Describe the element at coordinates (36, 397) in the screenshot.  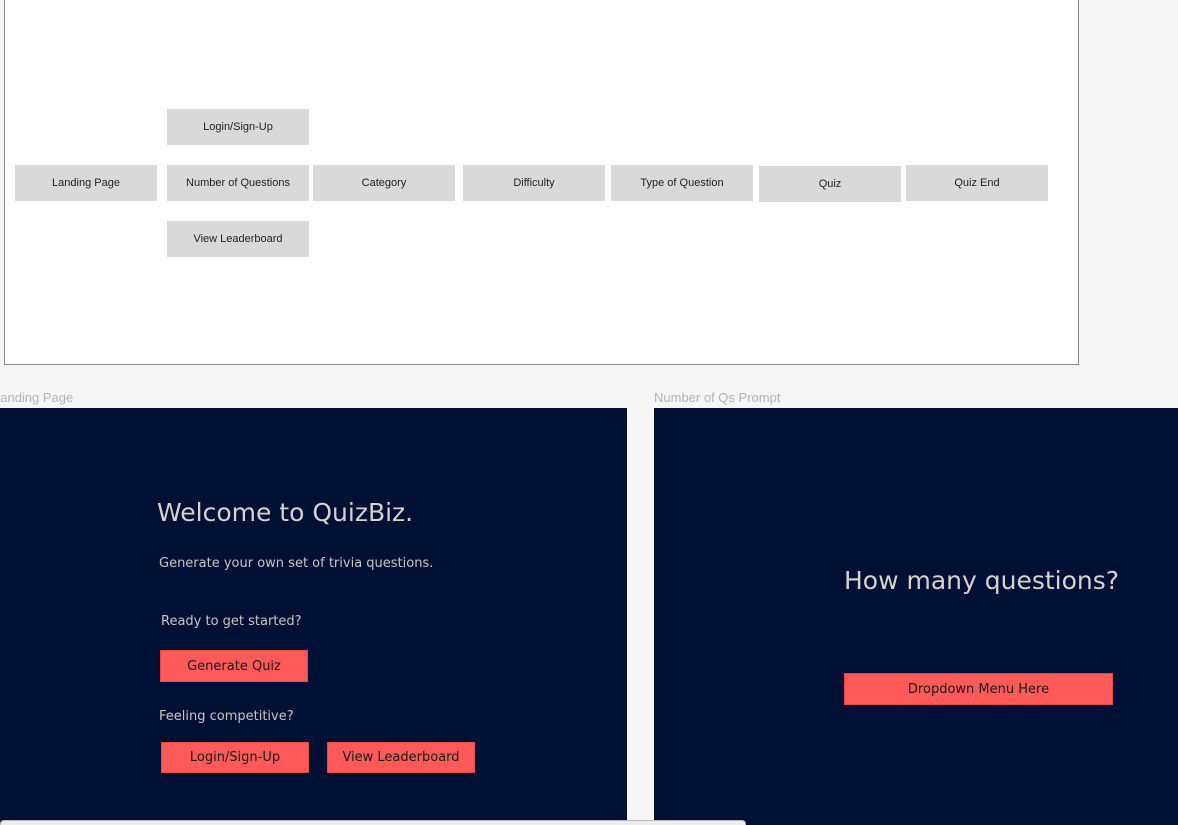
I see `artboard-label-landing: Landing Page` at that location.